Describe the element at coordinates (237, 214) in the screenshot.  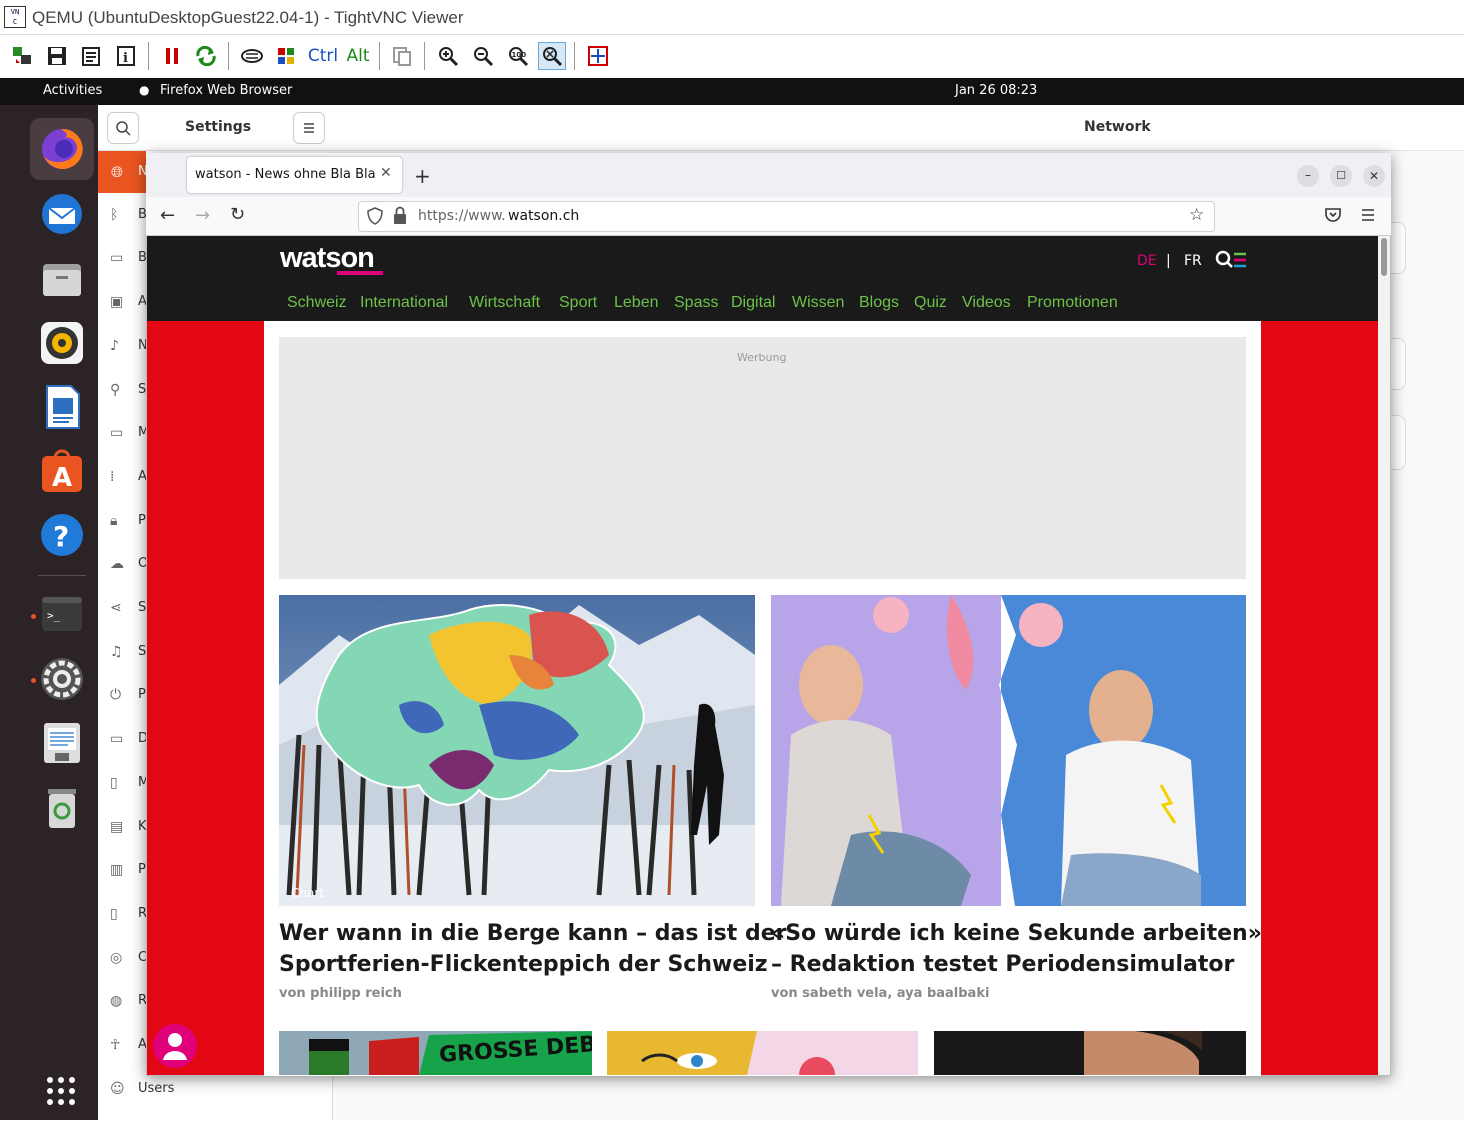
I see `reload-icon: ↻` at that location.